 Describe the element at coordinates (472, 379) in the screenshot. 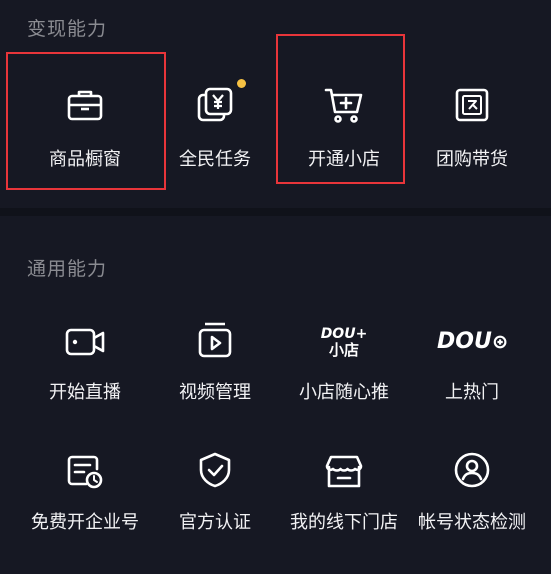

I see `item-hot-promote: DOU 上热门` at that location.